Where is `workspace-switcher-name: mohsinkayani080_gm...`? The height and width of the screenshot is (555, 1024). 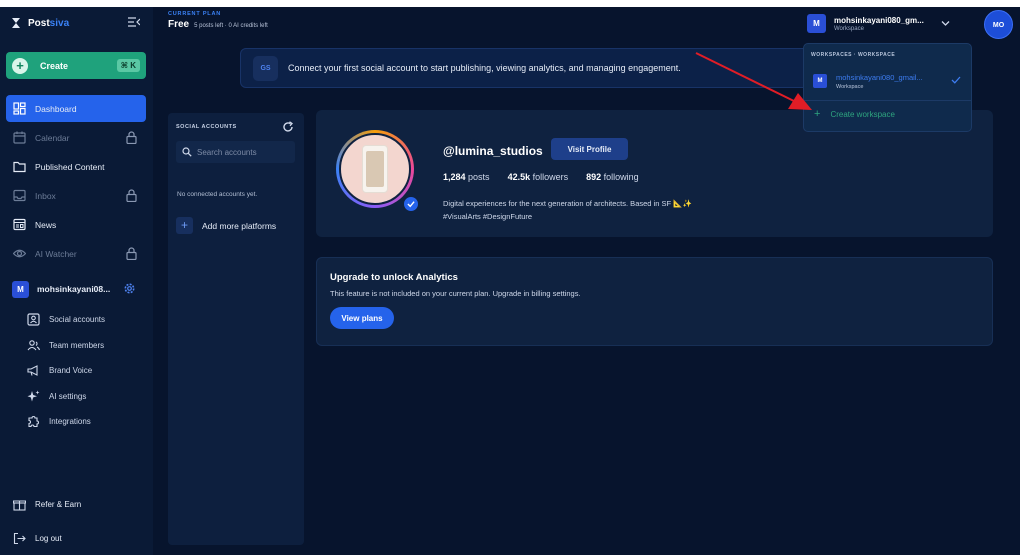
workspace-switcher-name: mohsinkayani080_gm... is located at coordinates (879, 20).